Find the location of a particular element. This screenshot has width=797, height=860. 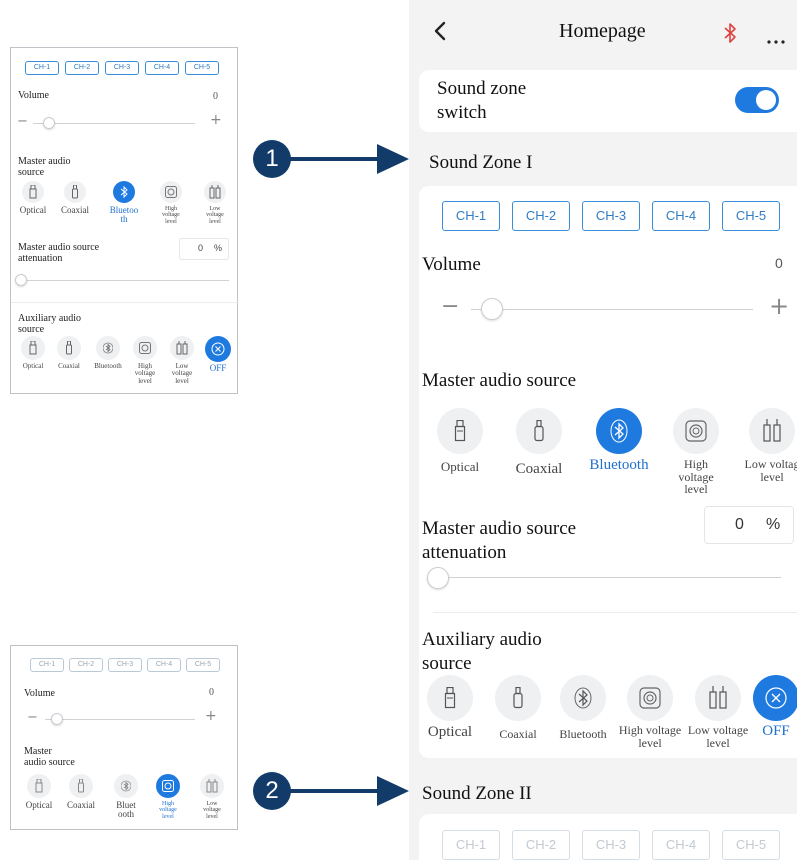

aux-source-label: Auxiliary audio source is located at coordinates (50, 324).